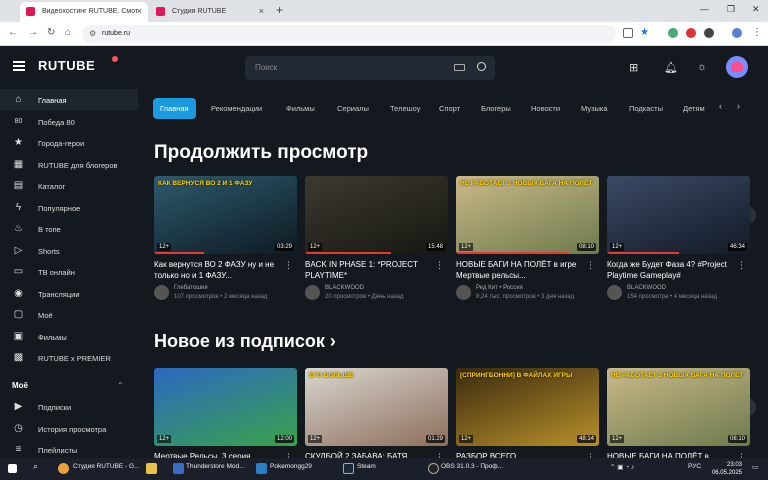 This screenshot has height=480, width=768. I want to click on category-tab: Блогеры, so click(496, 108).